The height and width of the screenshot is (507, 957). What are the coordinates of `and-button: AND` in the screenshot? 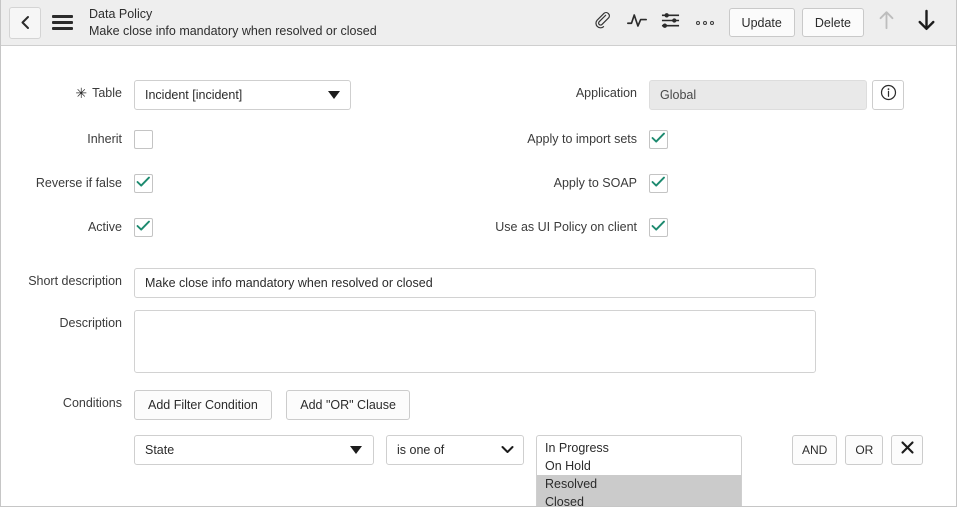 It's located at (815, 450).